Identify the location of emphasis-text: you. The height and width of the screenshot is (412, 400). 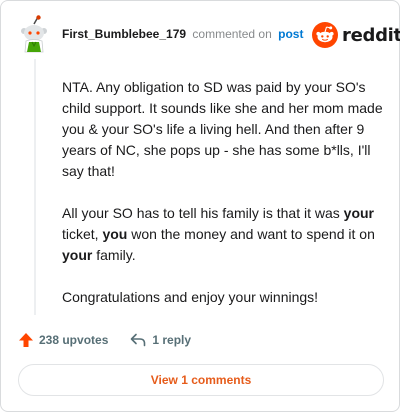
(115, 234).